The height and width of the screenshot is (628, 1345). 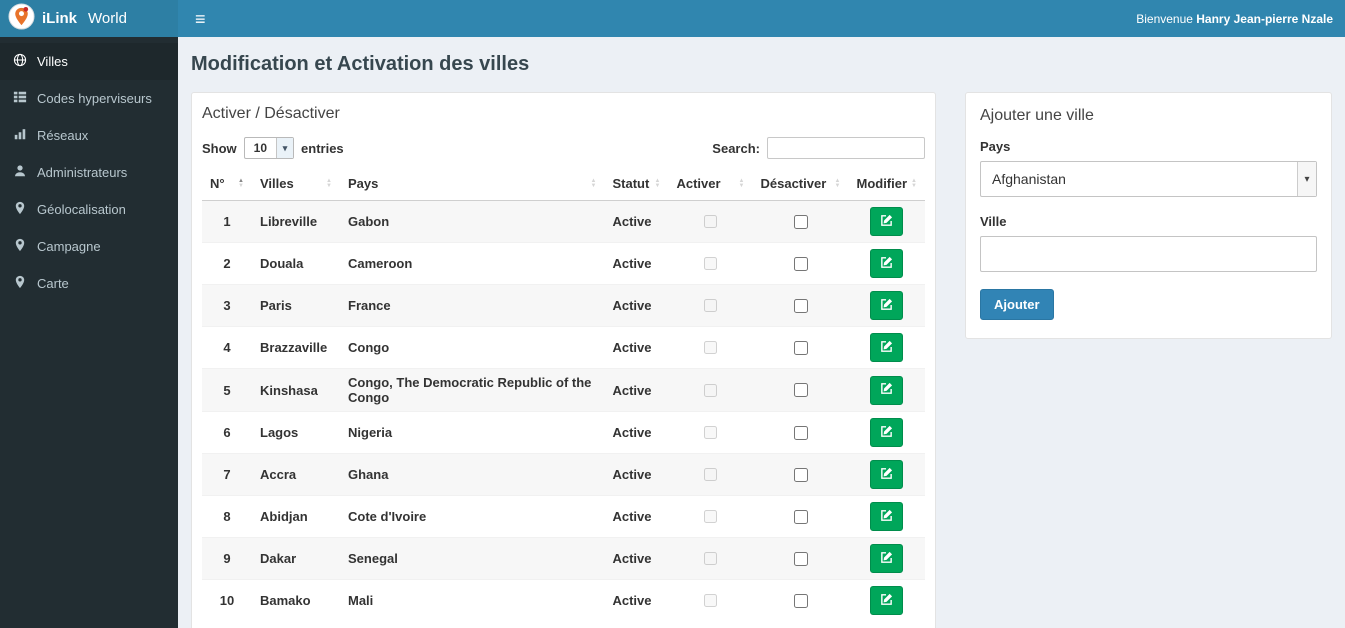 I want to click on row-pays: Mali, so click(x=472, y=600).